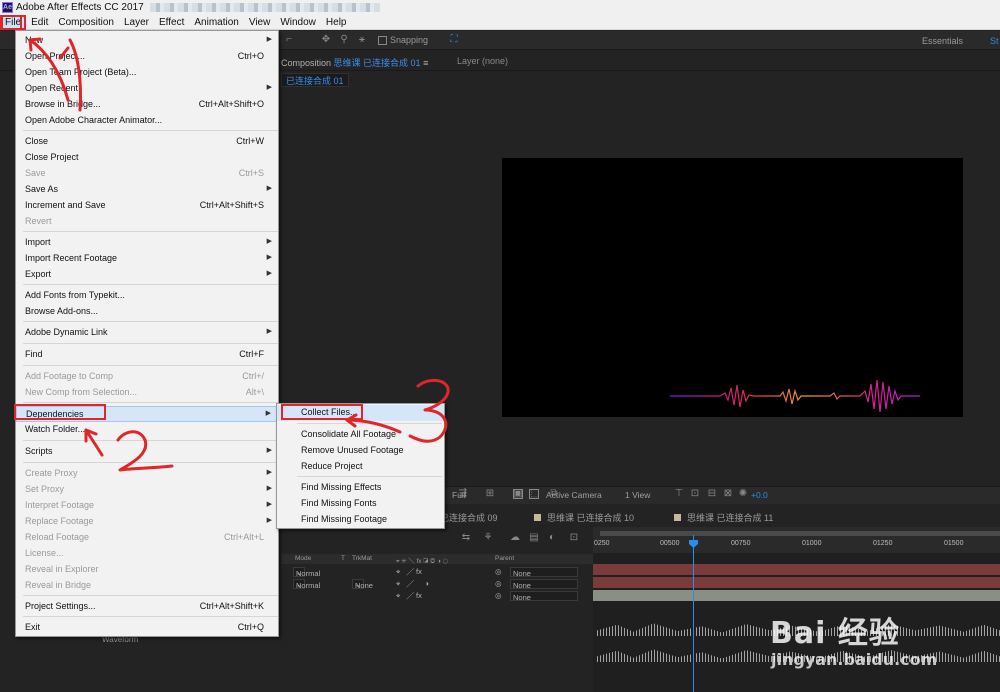 This screenshot has width=1000, height=692. I want to click on menu-view: View, so click(260, 22).